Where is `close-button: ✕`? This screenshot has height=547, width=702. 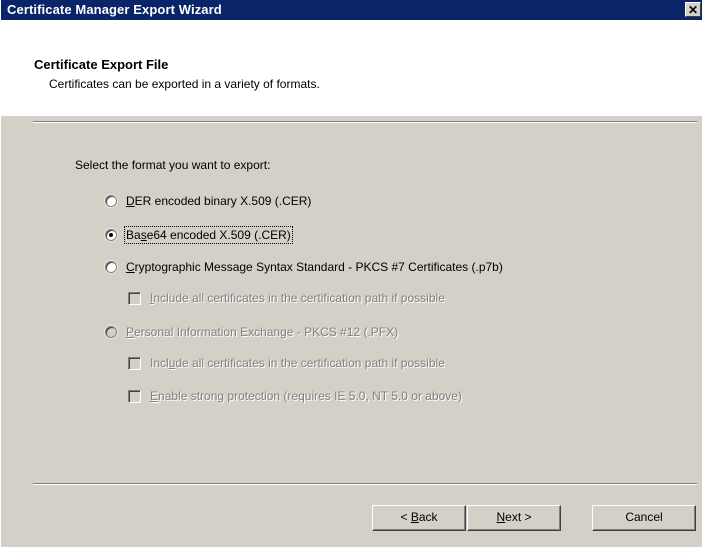 close-button: ✕ is located at coordinates (693, 9).